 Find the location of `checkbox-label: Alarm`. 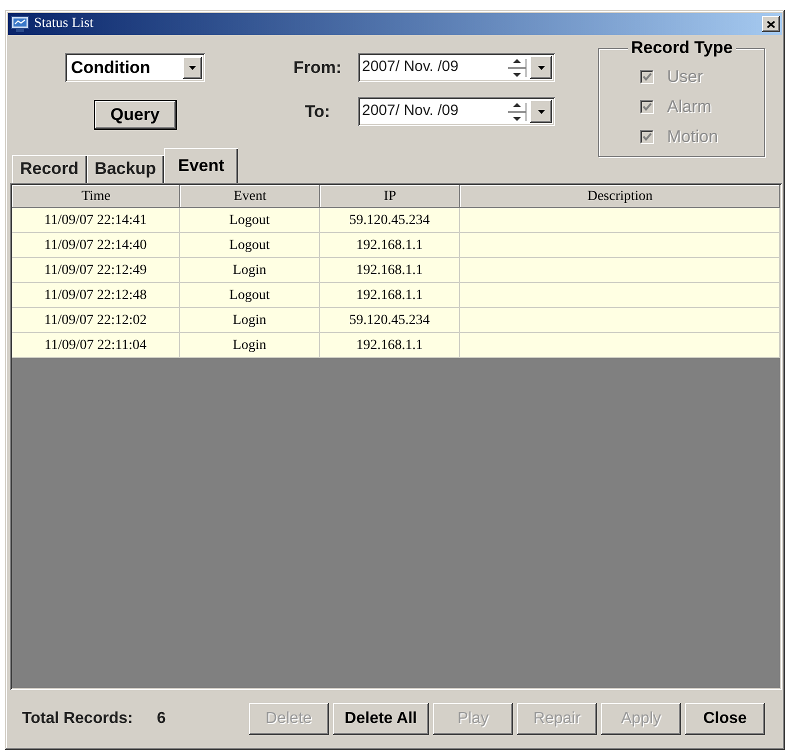

checkbox-label: Alarm is located at coordinates (689, 107).